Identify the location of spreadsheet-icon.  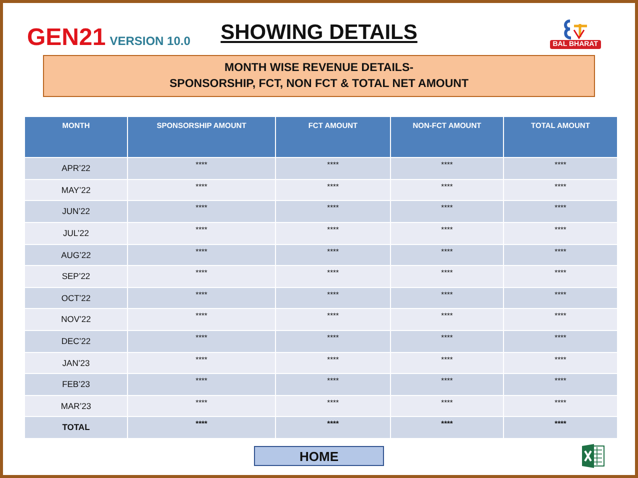
(593, 456).